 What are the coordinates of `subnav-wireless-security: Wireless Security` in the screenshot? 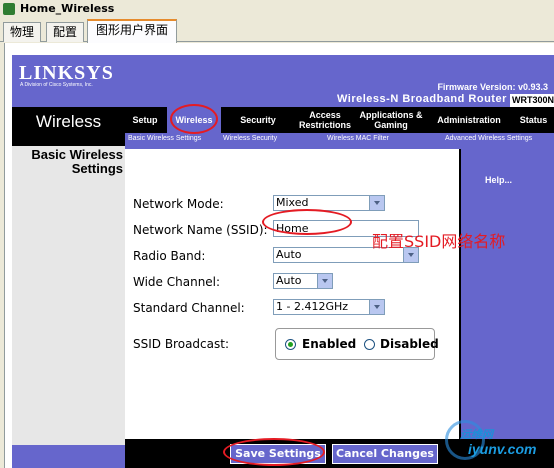 It's located at (250, 139).